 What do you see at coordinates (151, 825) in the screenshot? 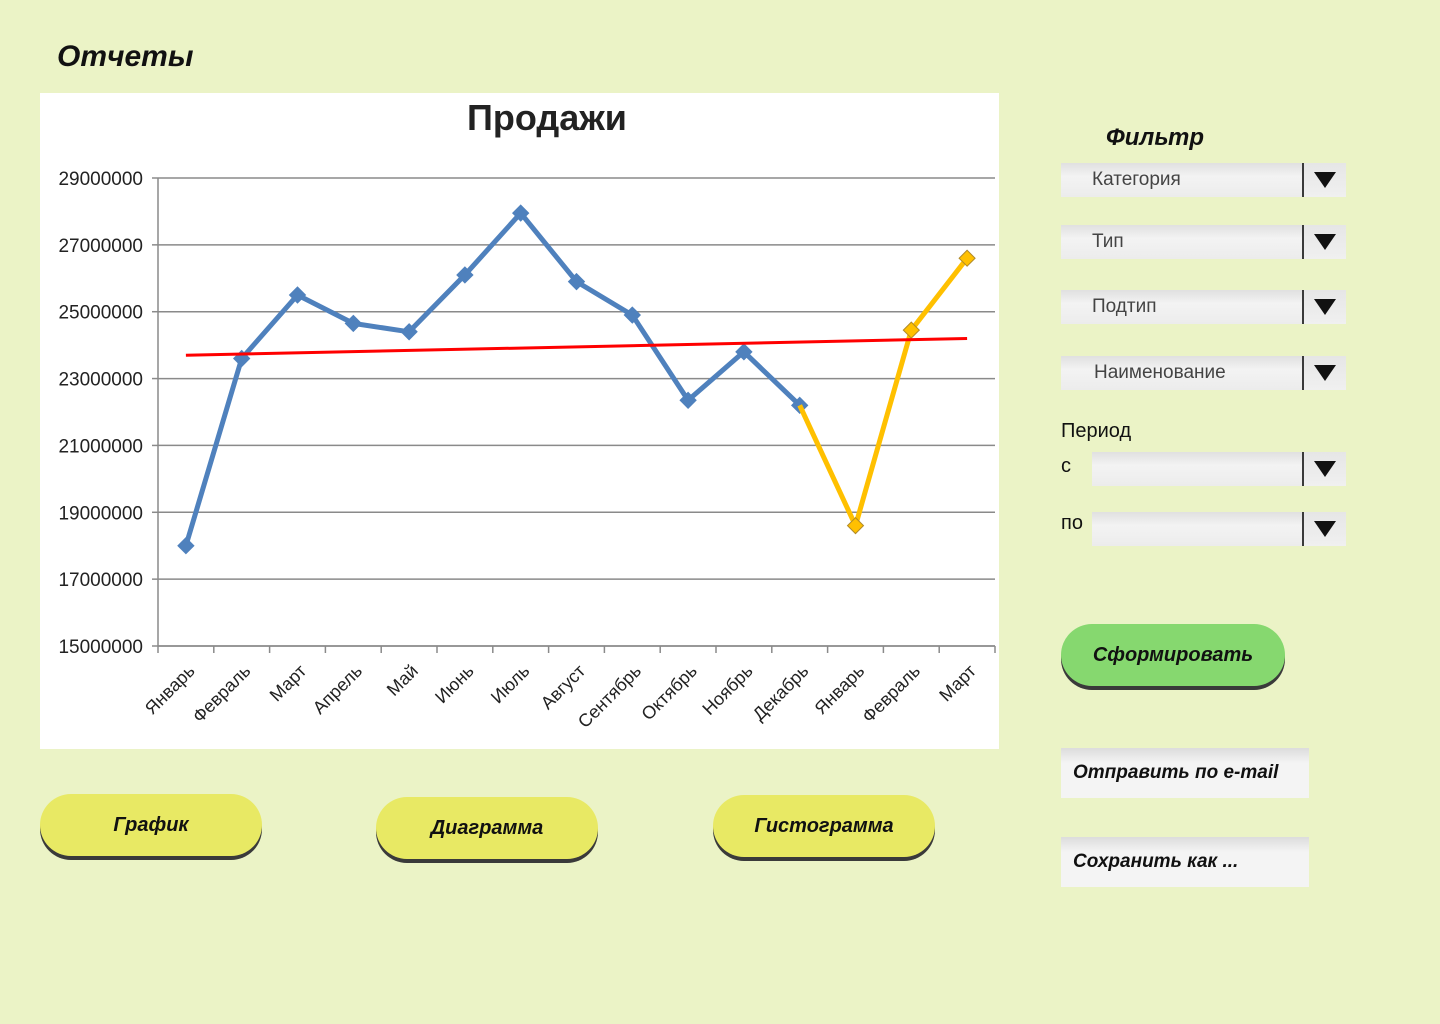
I see `graph-button: График` at bounding box center [151, 825].